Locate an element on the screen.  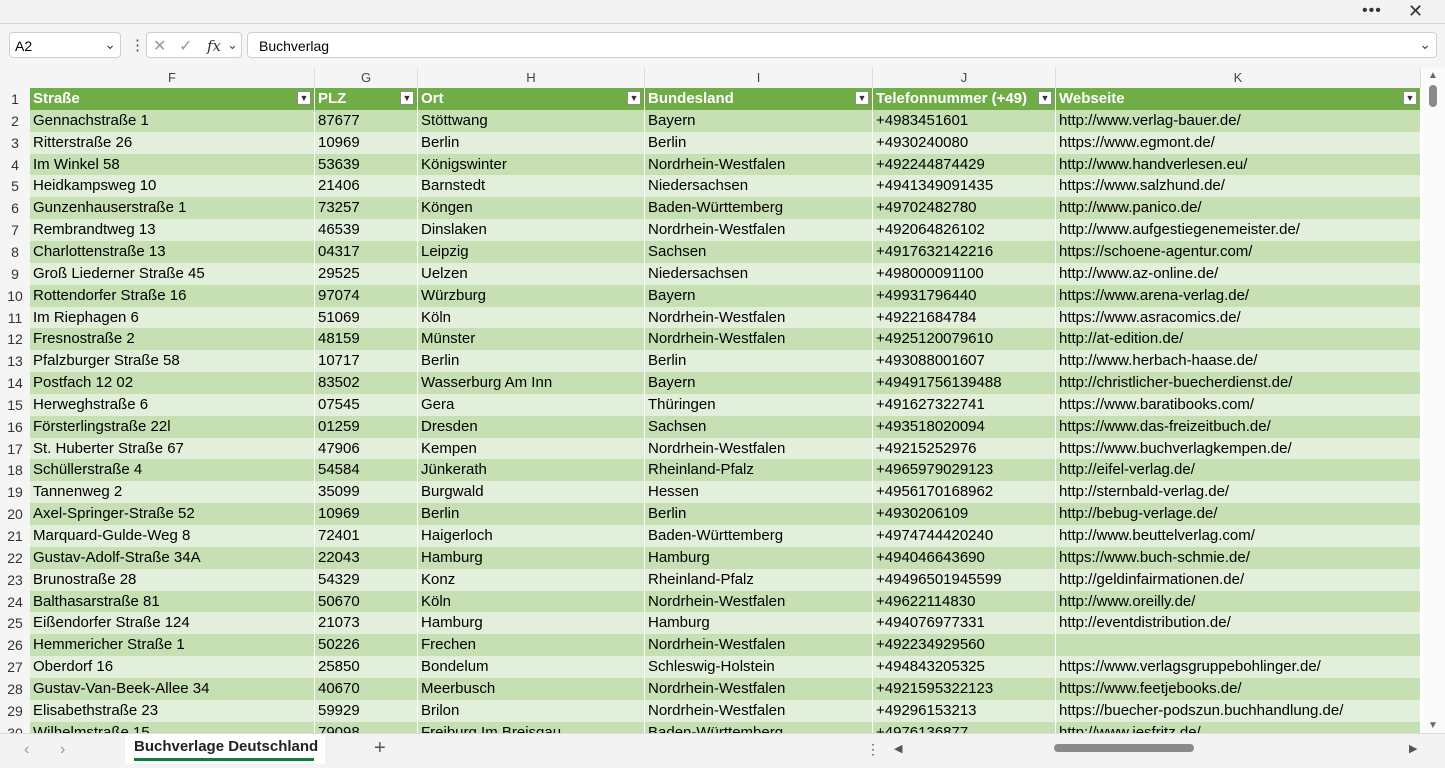
table-cell: Herweghstraße 6 is located at coordinates (172, 404).